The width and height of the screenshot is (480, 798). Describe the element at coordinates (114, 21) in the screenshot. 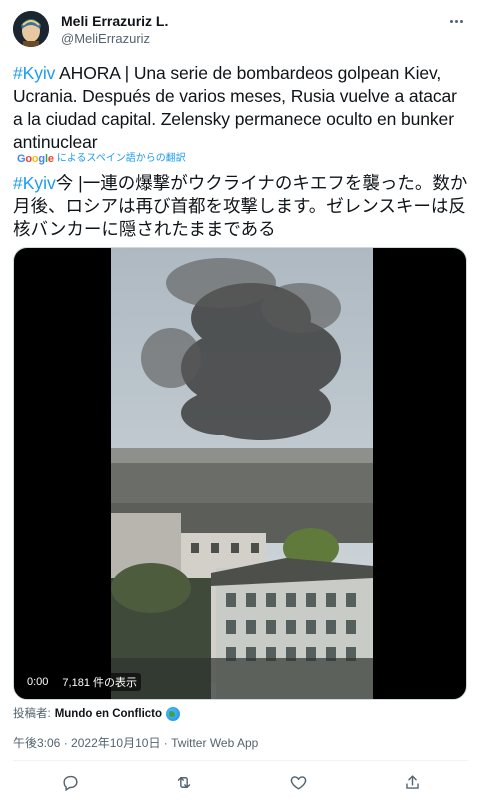

I see `author-display-name: Meli Errazuriz L.` at that location.